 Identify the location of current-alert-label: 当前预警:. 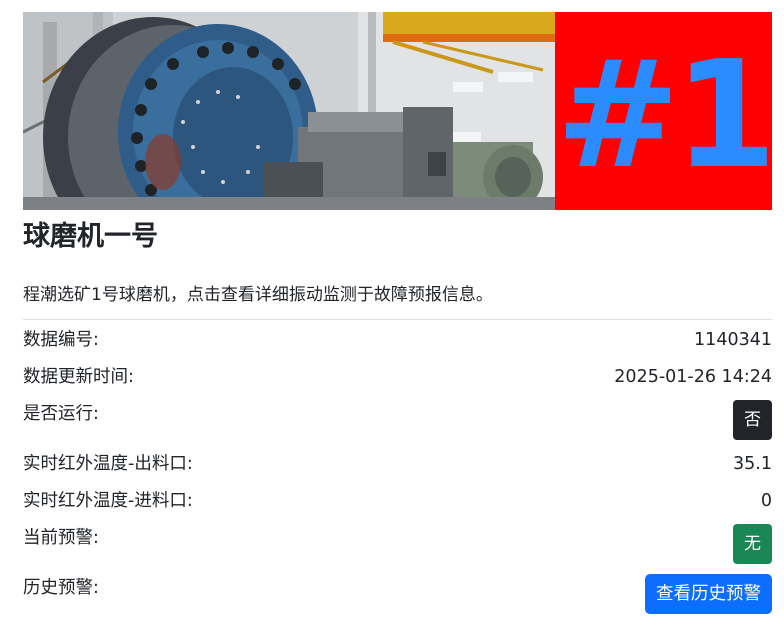
(61, 538).